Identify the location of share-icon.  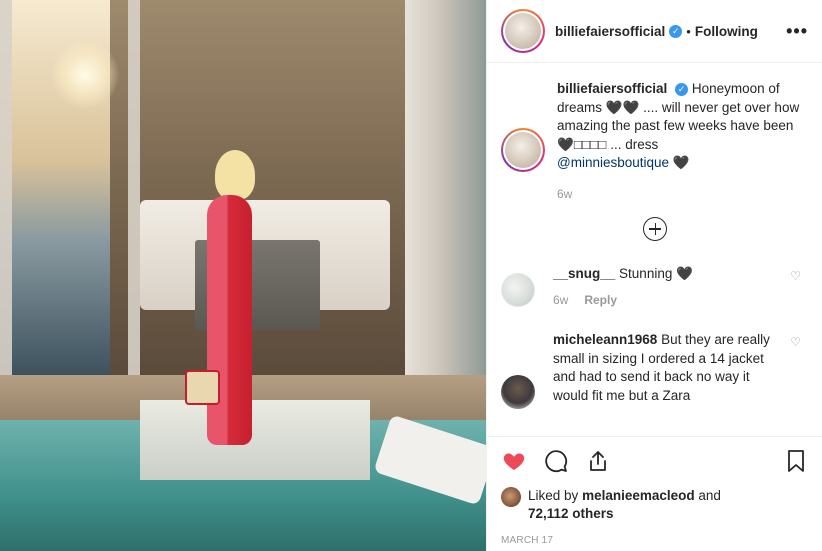
(598, 461).